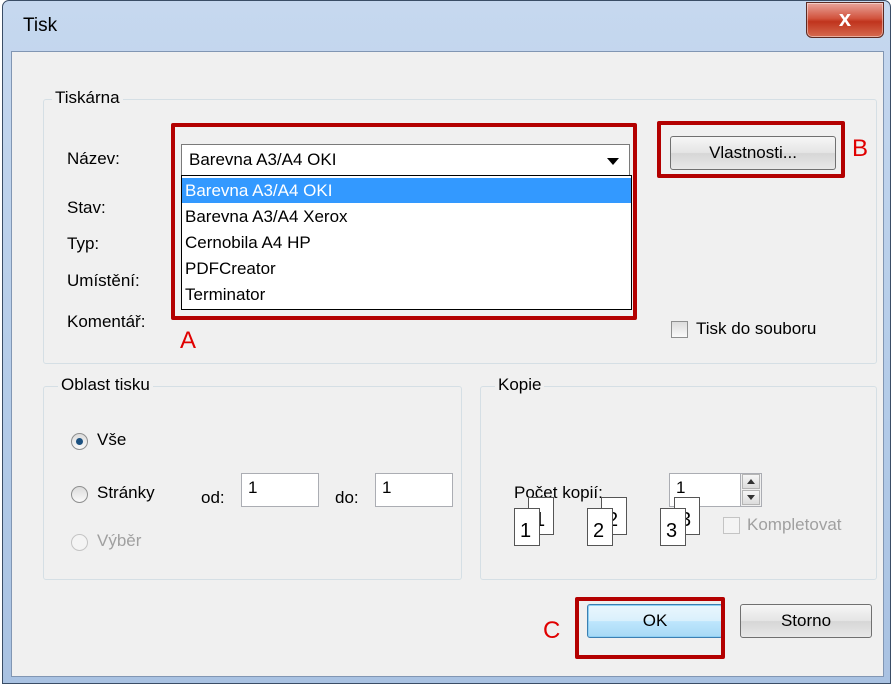 Image resolution: width=893 pixels, height=686 pixels. Describe the element at coordinates (860, 148) in the screenshot. I see `annotation-label-b: B` at that location.